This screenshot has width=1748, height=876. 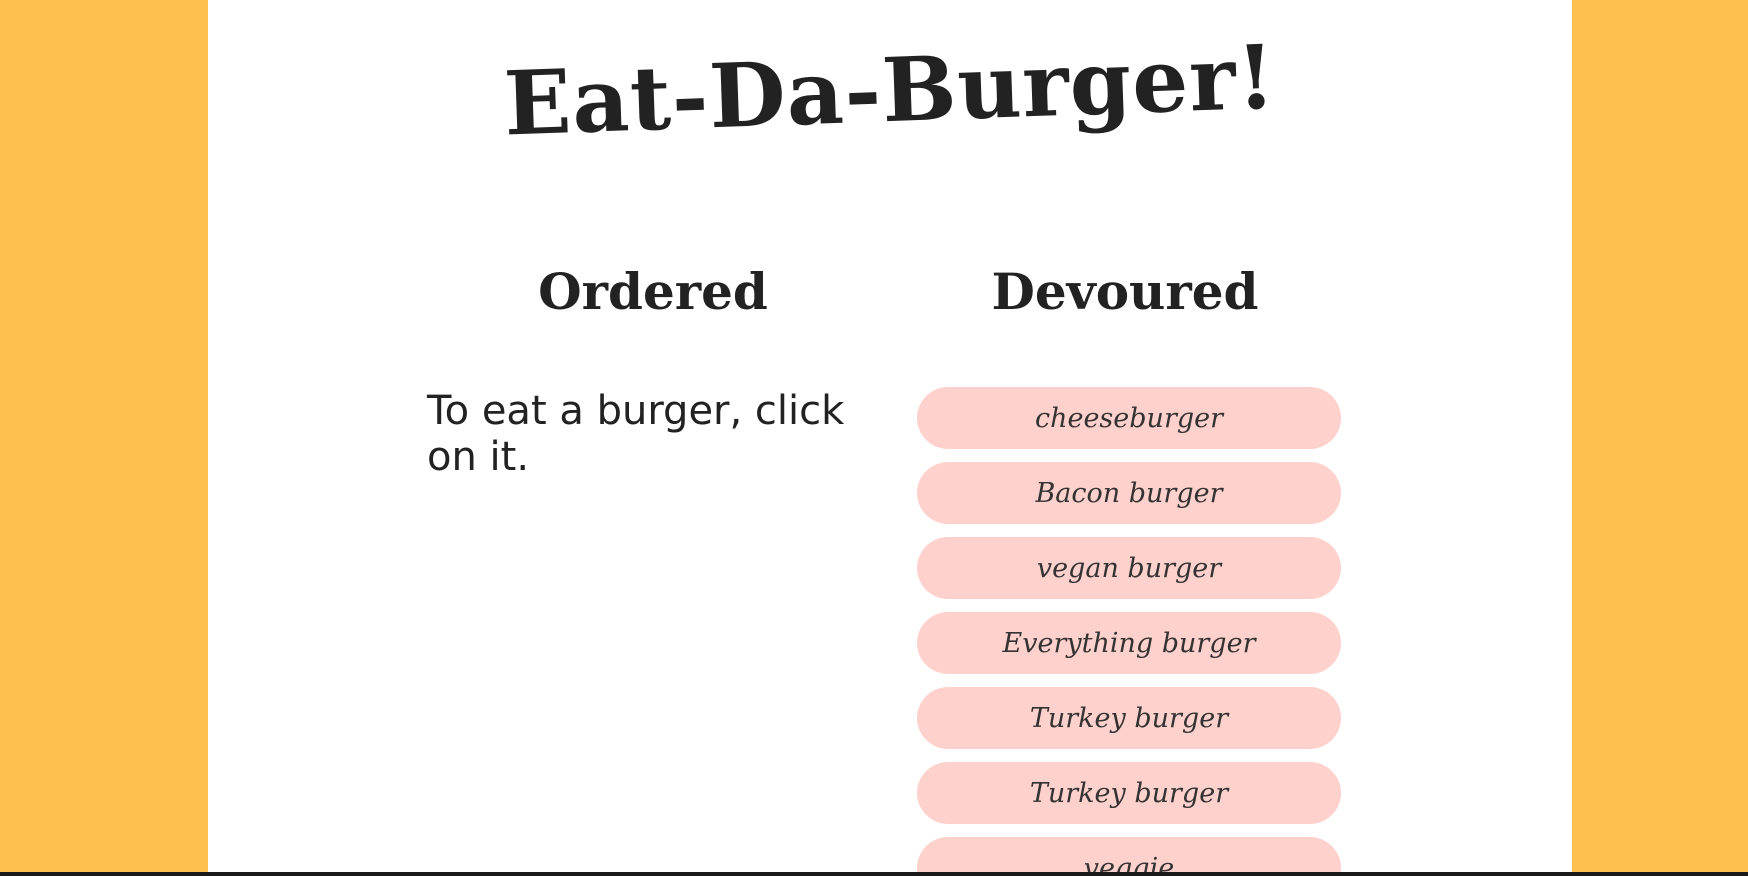 What do you see at coordinates (1129, 643) in the screenshot?
I see `burger-item-everything-burger: Everything burger` at bounding box center [1129, 643].